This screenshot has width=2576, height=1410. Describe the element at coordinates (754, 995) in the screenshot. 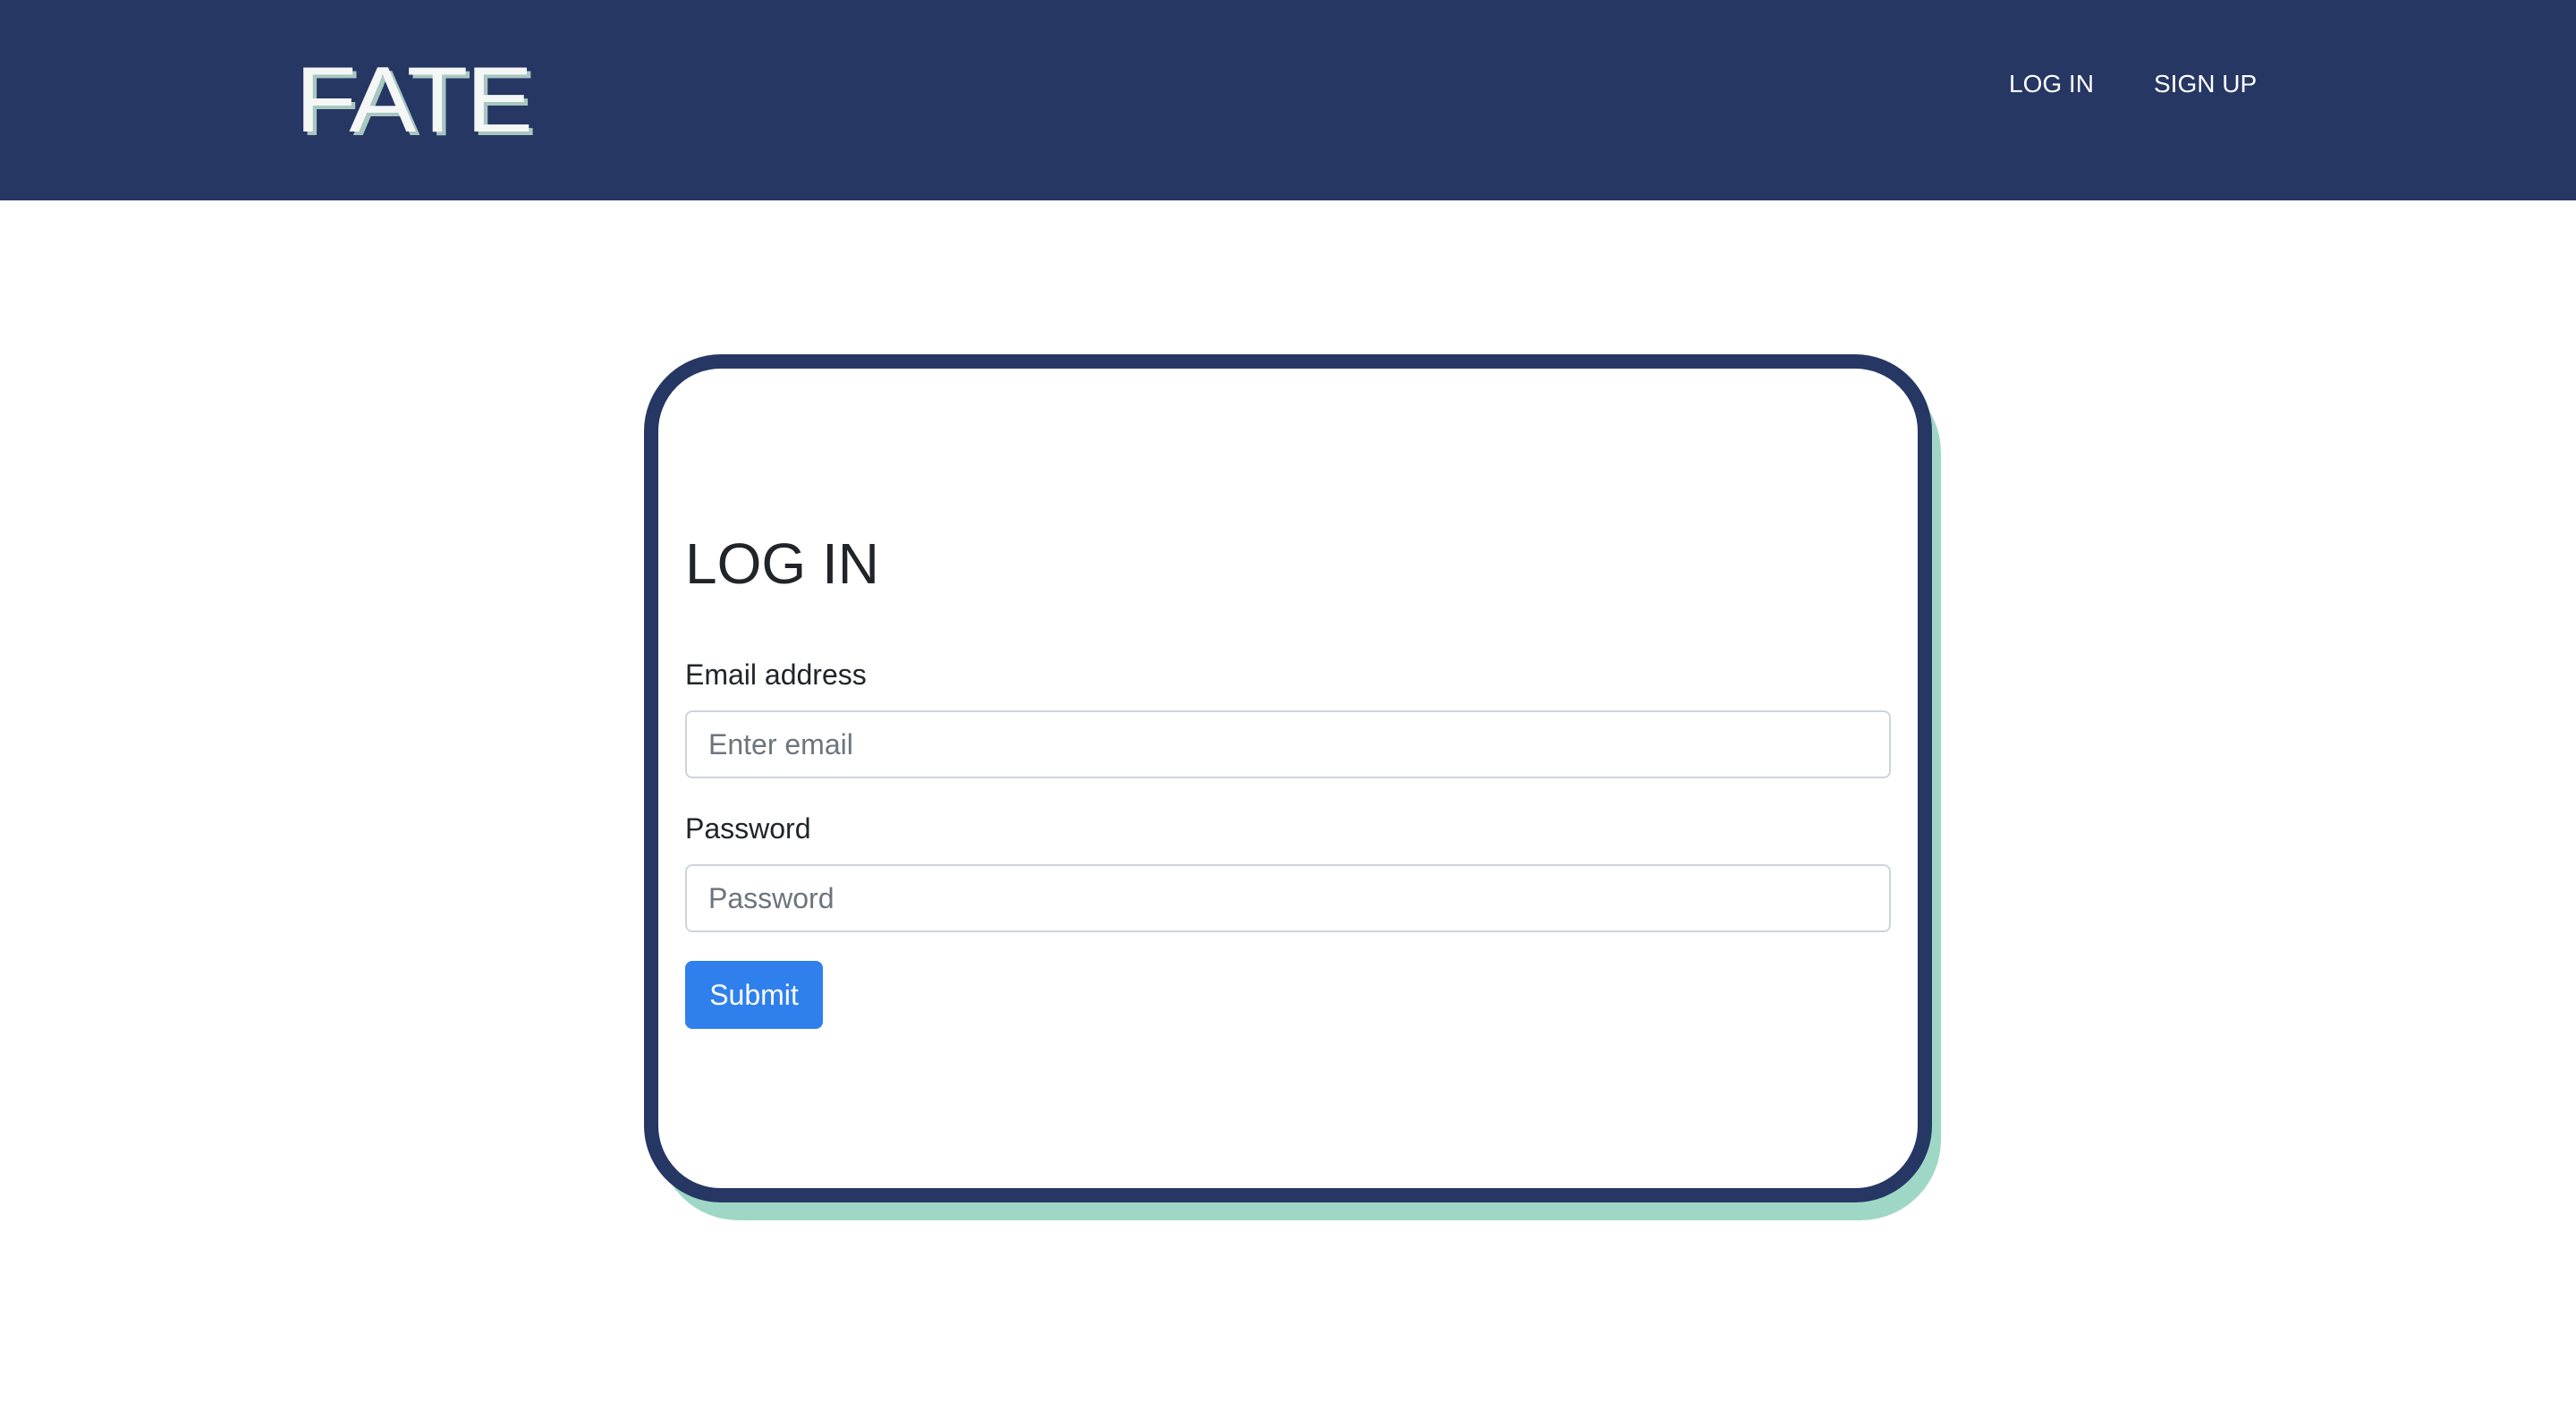

I see `submit-button: Submit` at that location.